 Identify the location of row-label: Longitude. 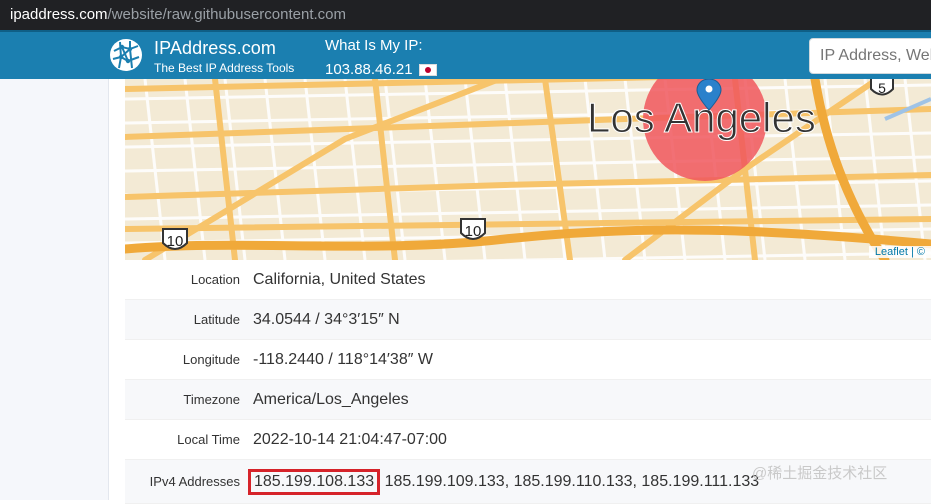
(211, 359).